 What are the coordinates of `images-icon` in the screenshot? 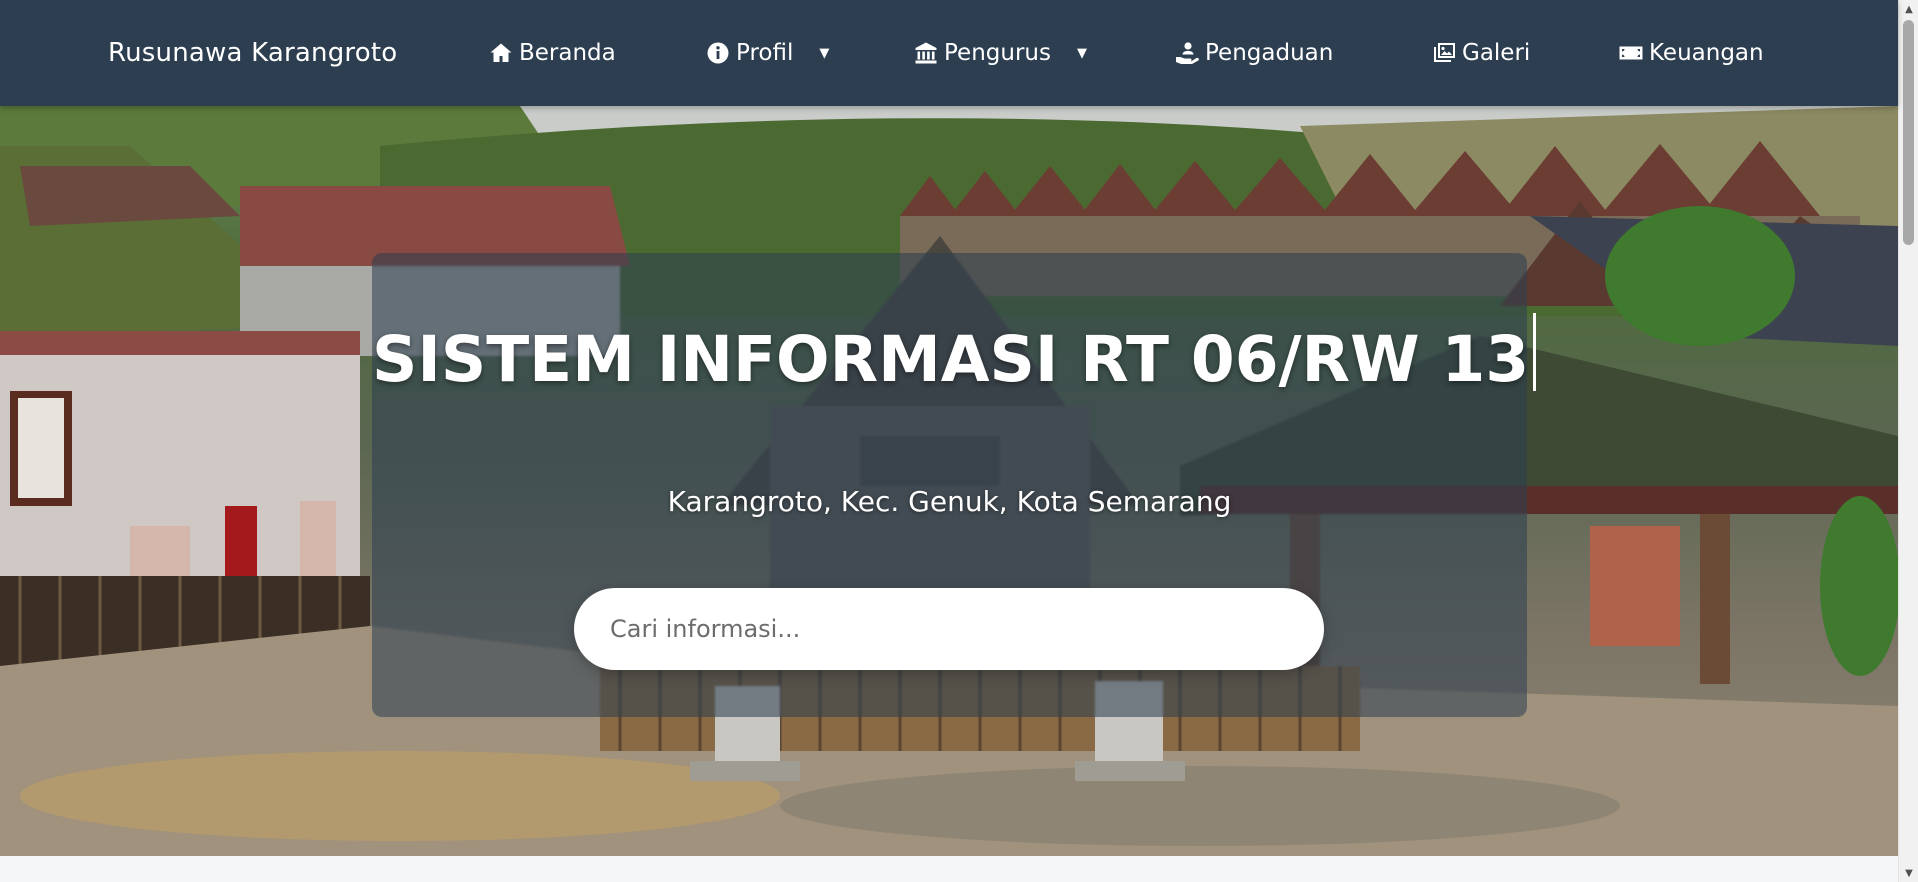 It's located at (1444, 53).